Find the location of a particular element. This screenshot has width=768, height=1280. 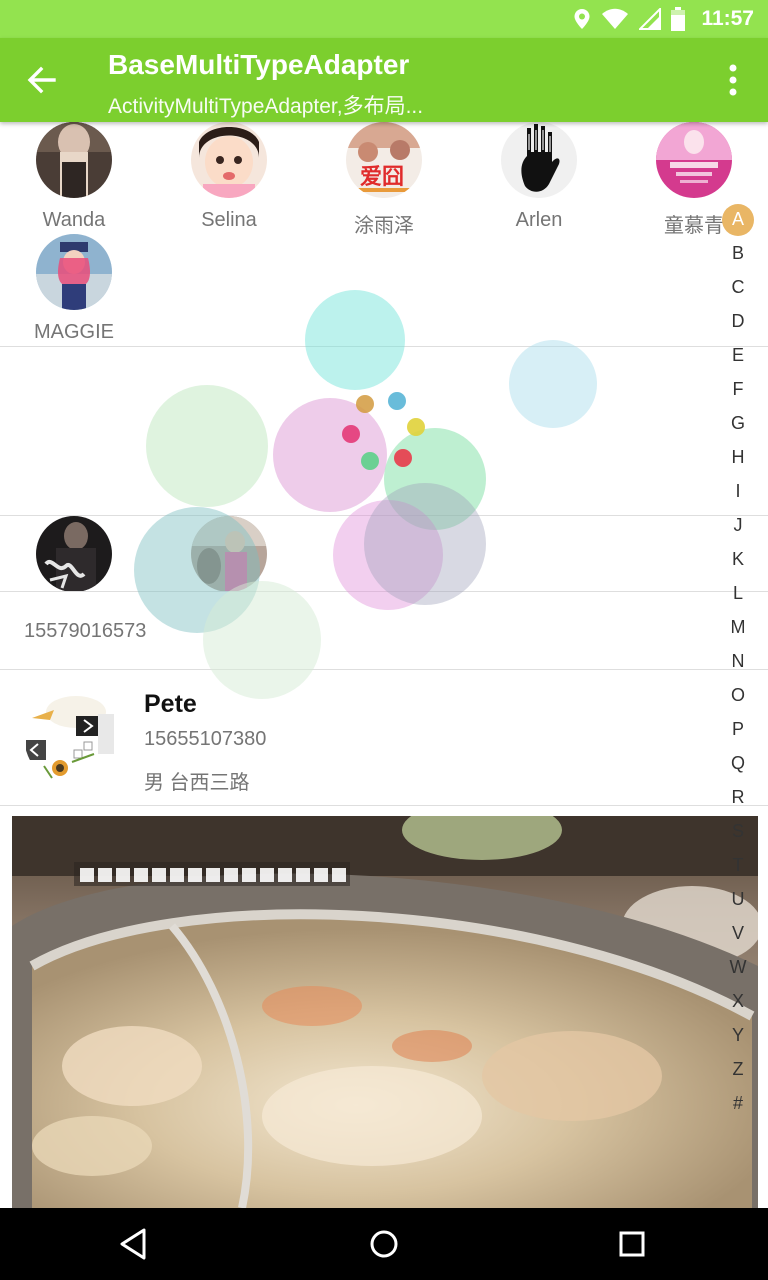

index-letter-t: T is located at coordinates (738, 865).